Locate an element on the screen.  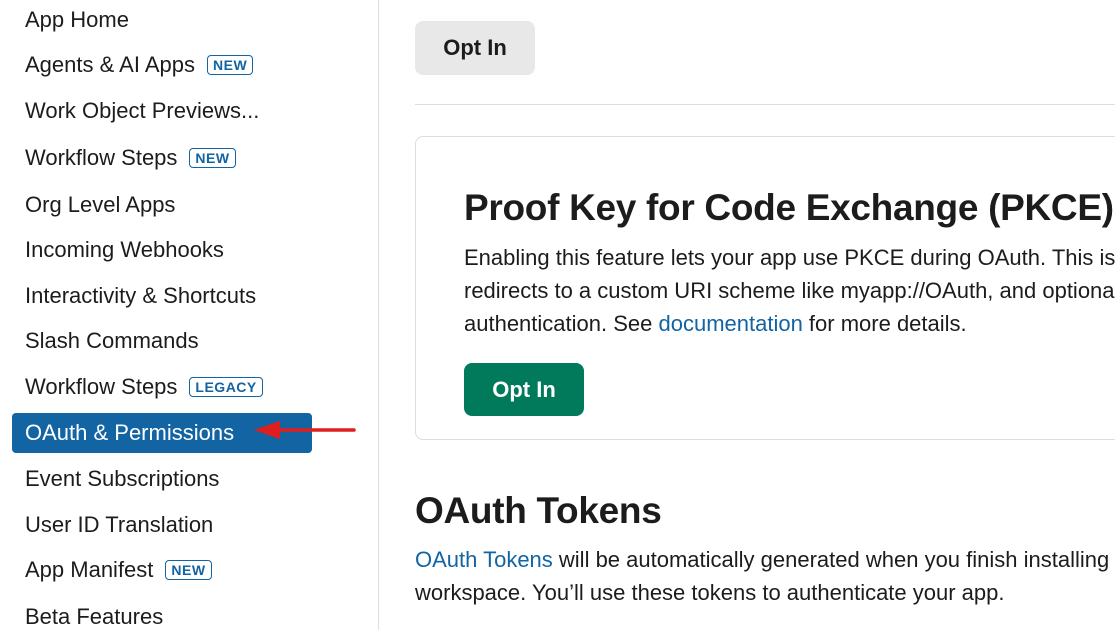
sidebar-item-app-manifest: App Manifest NEW is located at coordinates (118, 570).